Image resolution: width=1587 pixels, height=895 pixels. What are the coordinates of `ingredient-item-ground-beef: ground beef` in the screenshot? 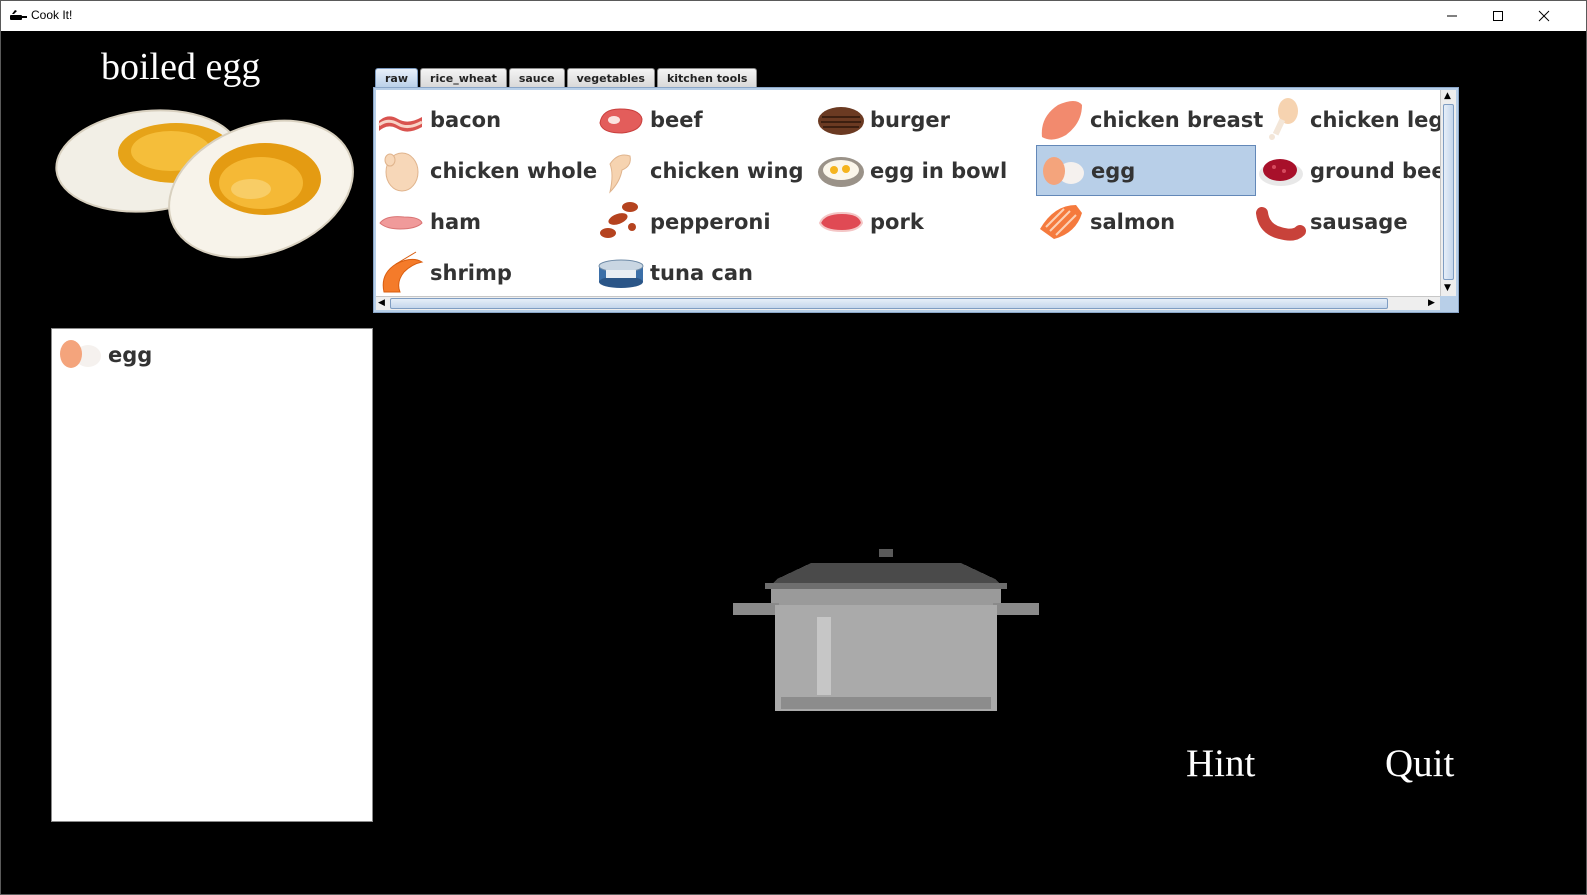 It's located at (1348, 170).